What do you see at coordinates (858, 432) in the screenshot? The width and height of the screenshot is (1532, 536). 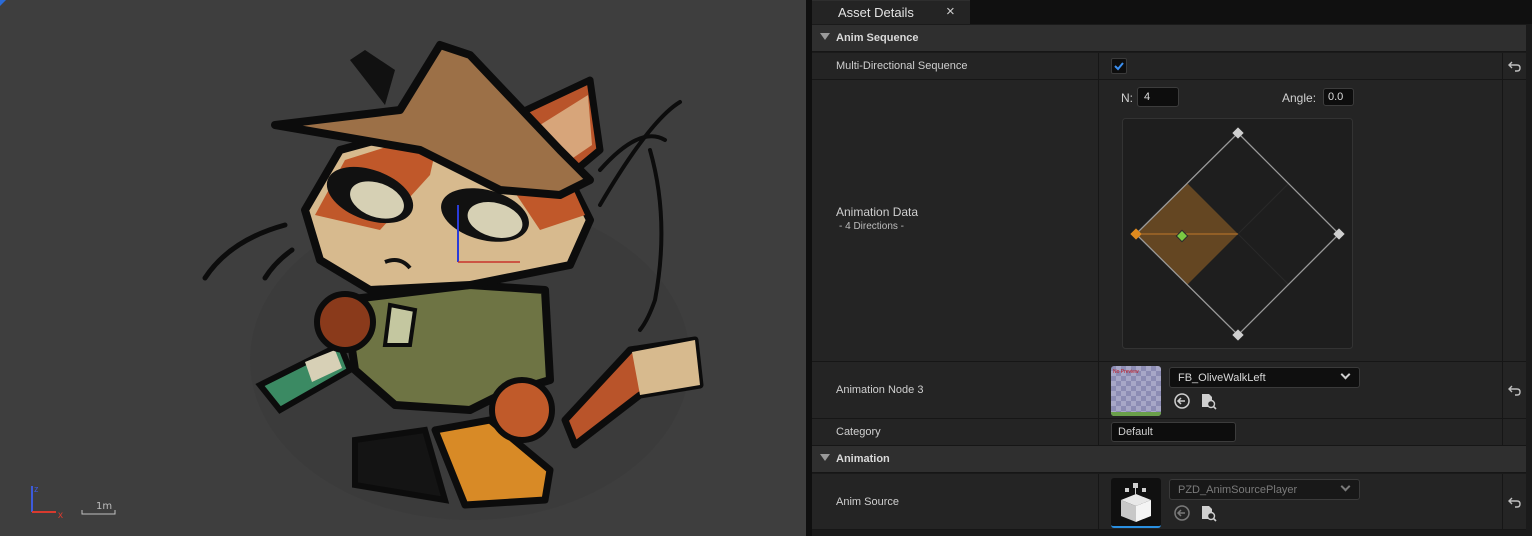 I see `property-label: Category` at bounding box center [858, 432].